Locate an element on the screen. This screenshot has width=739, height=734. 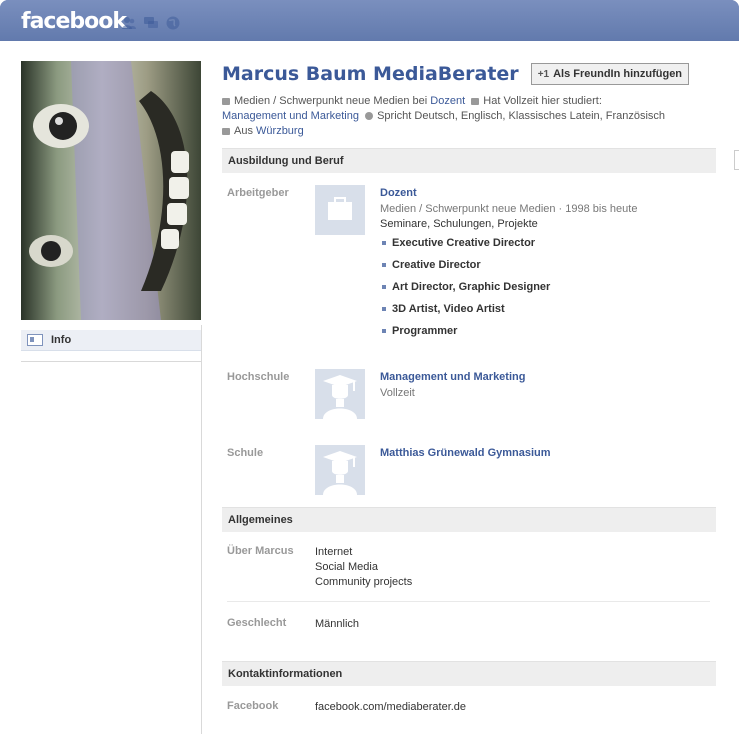
messages-icon is located at coordinates (151, 23).